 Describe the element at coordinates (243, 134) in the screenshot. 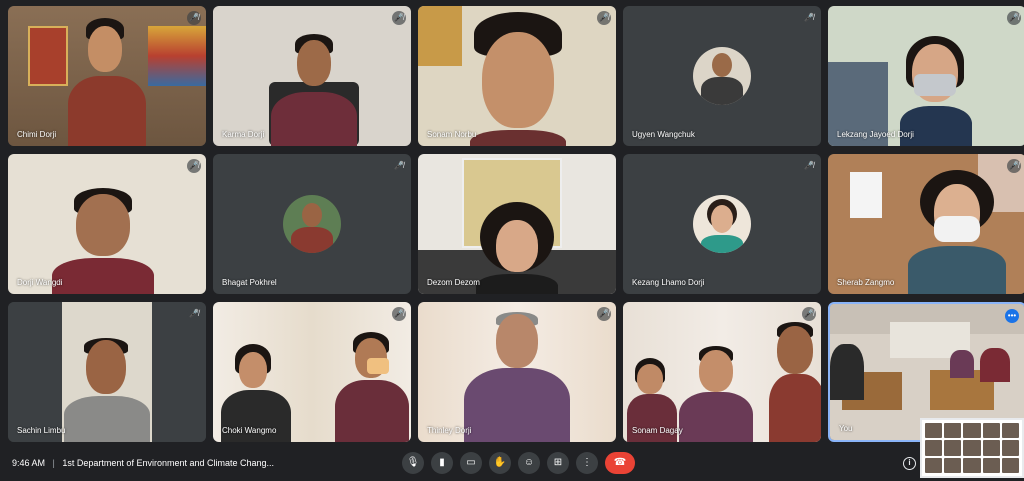

I see `participant-name: Karma Dorji` at that location.